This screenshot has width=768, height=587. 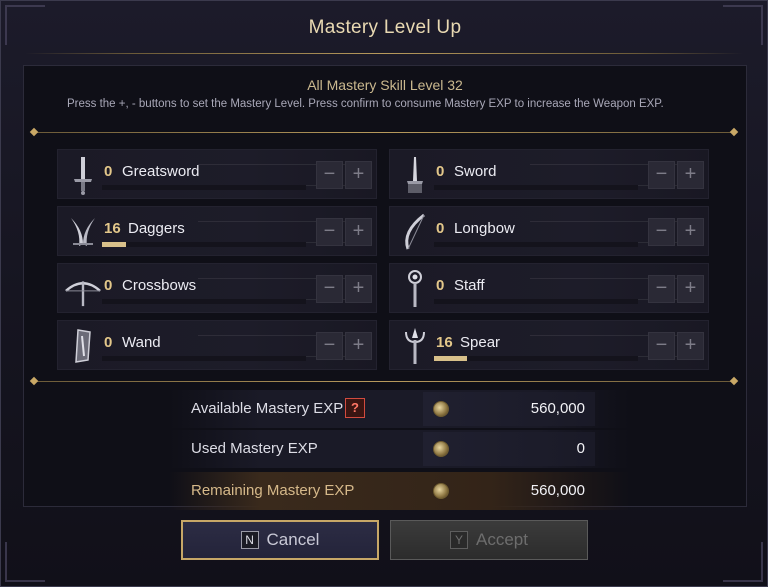 I want to click on longbow-icon, so click(x=415, y=232).